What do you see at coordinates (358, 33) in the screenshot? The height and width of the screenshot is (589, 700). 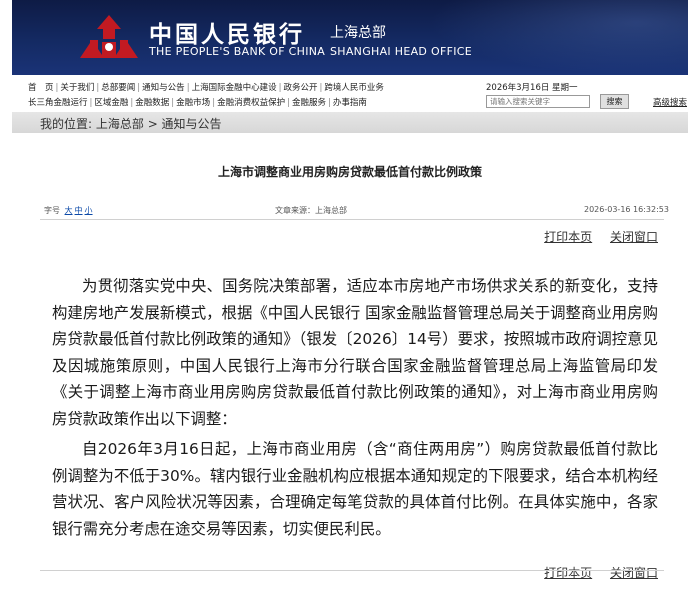 I see `office-name-cn: 上海总部` at bounding box center [358, 33].